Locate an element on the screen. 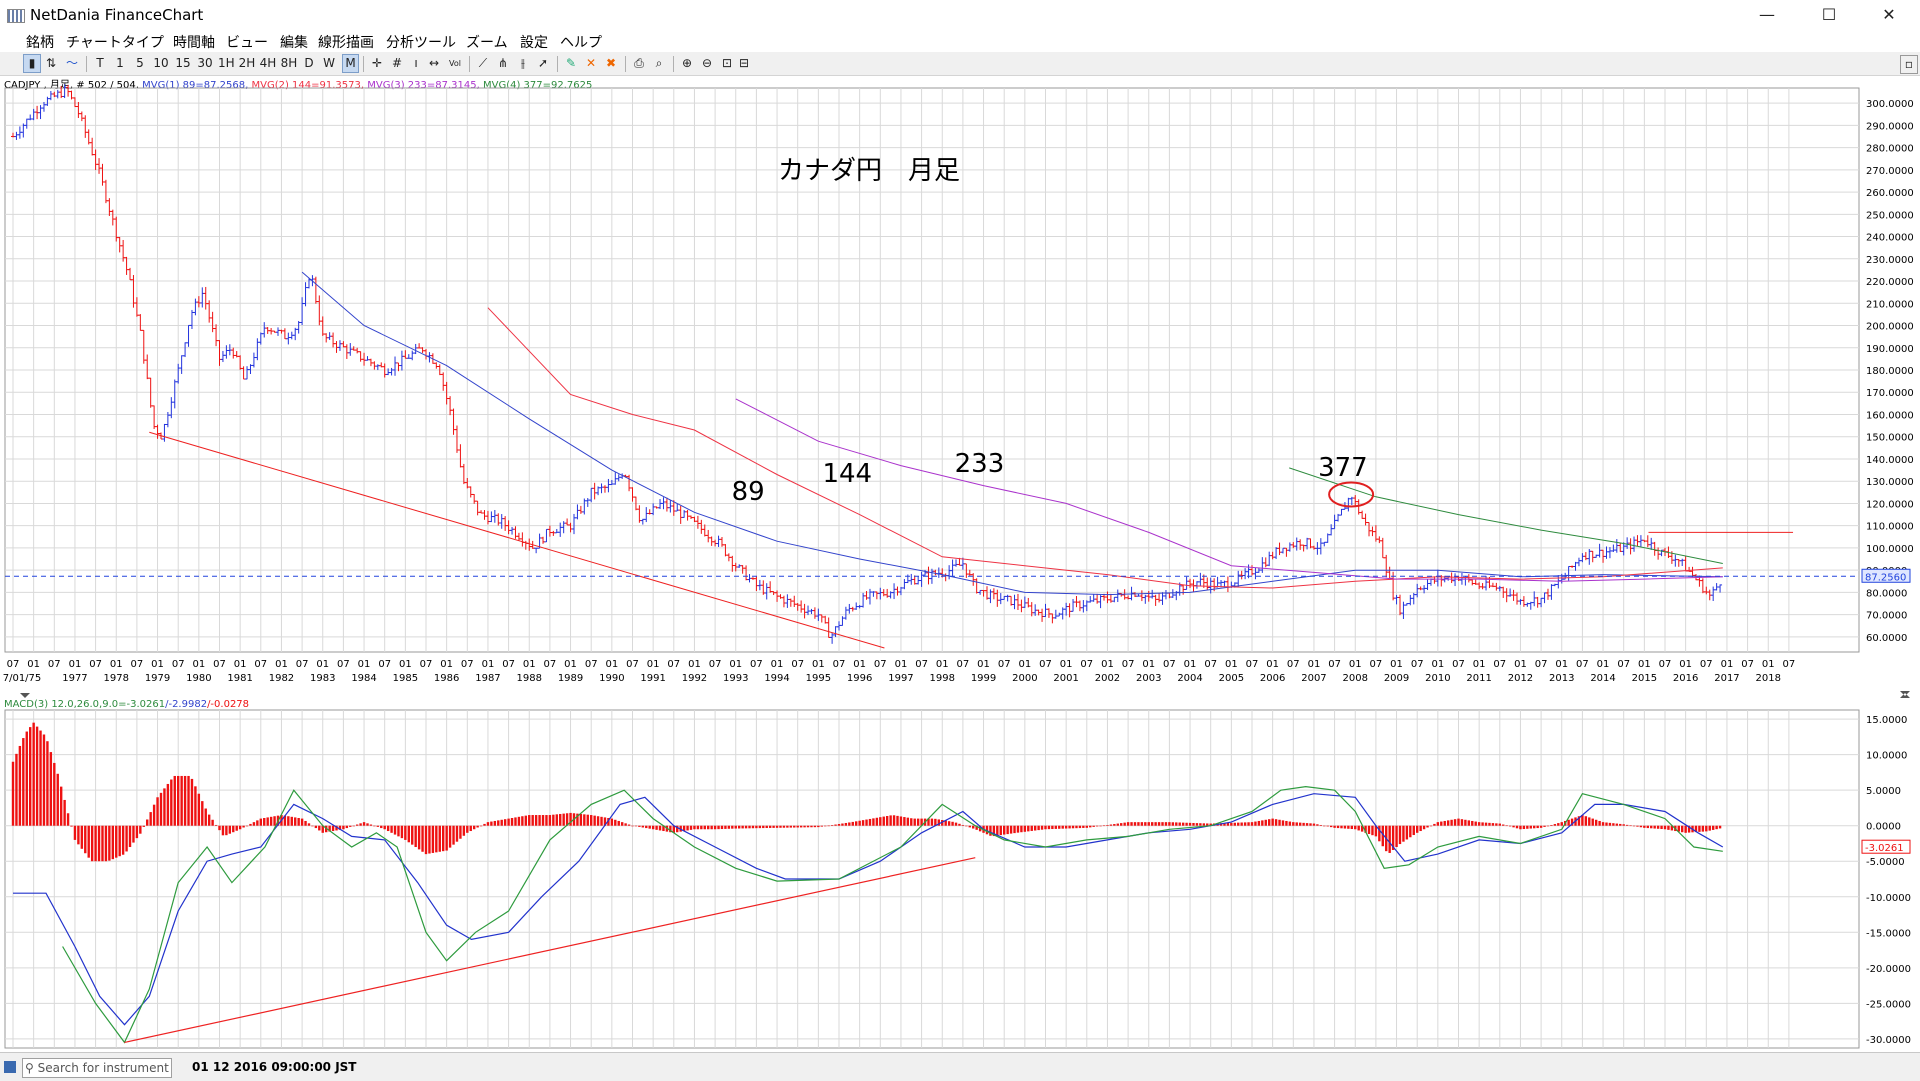 The width and height of the screenshot is (1920, 1081). x-year-tick-label: 1979 is located at coordinates (157, 678).